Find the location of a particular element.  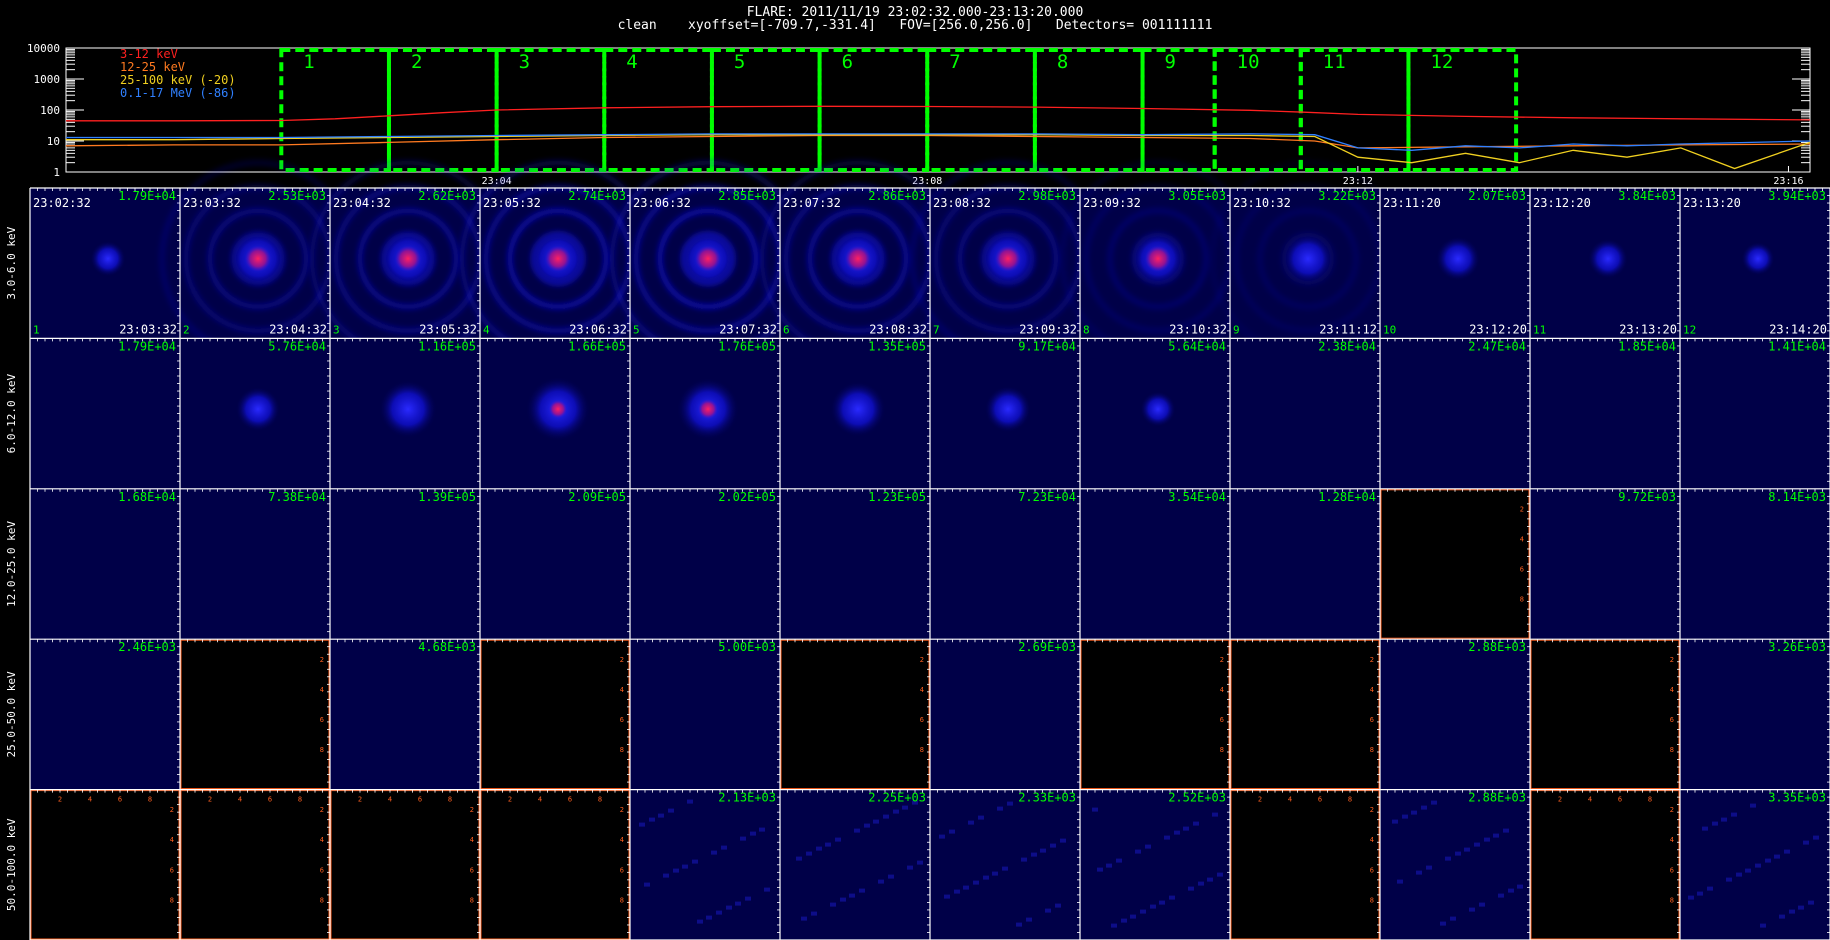

image-cell: 2 2 4 4 6 6 8 8 is located at coordinates (1305, 864).